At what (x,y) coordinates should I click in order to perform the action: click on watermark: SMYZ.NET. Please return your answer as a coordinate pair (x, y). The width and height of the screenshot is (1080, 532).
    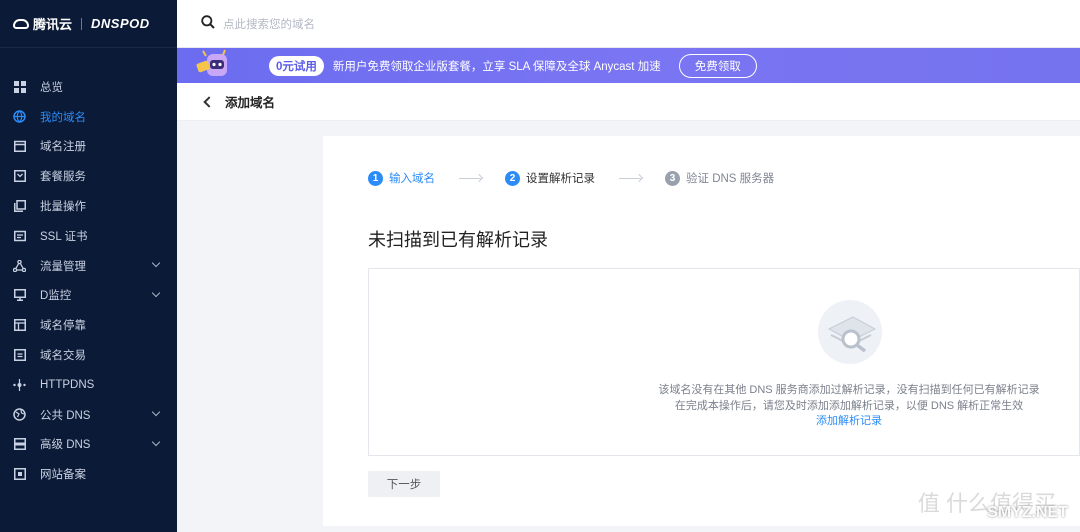
    Looking at the image, I should click on (1027, 512).